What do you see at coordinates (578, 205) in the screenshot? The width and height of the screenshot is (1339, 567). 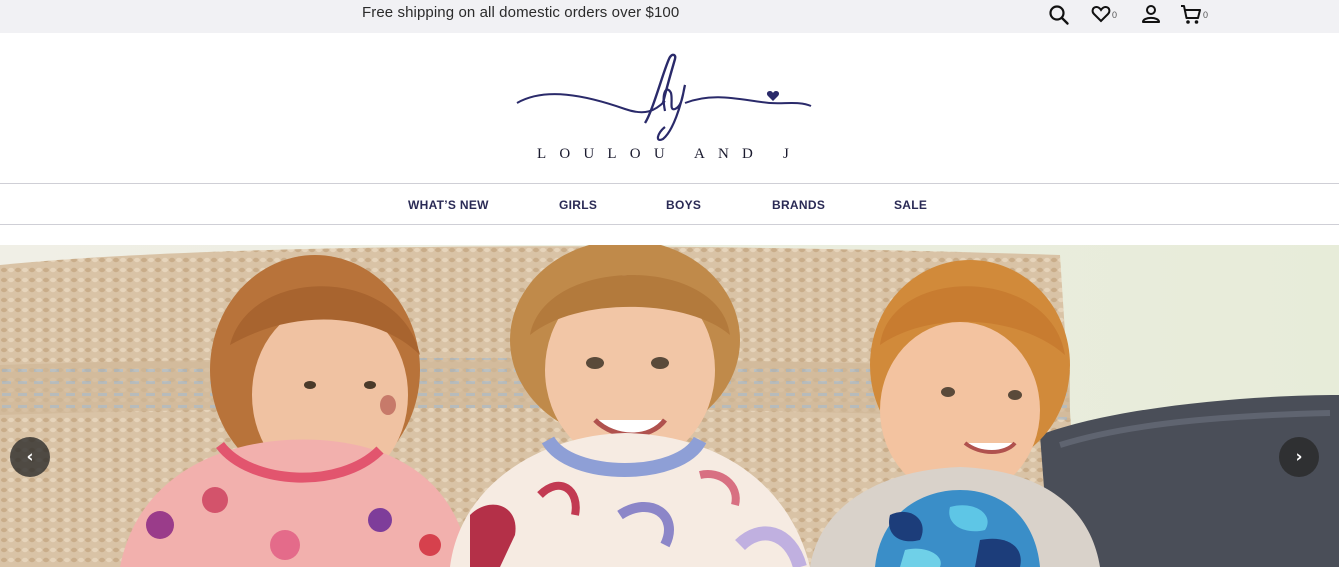 I see `nav-item-girls: GIRLS` at bounding box center [578, 205].